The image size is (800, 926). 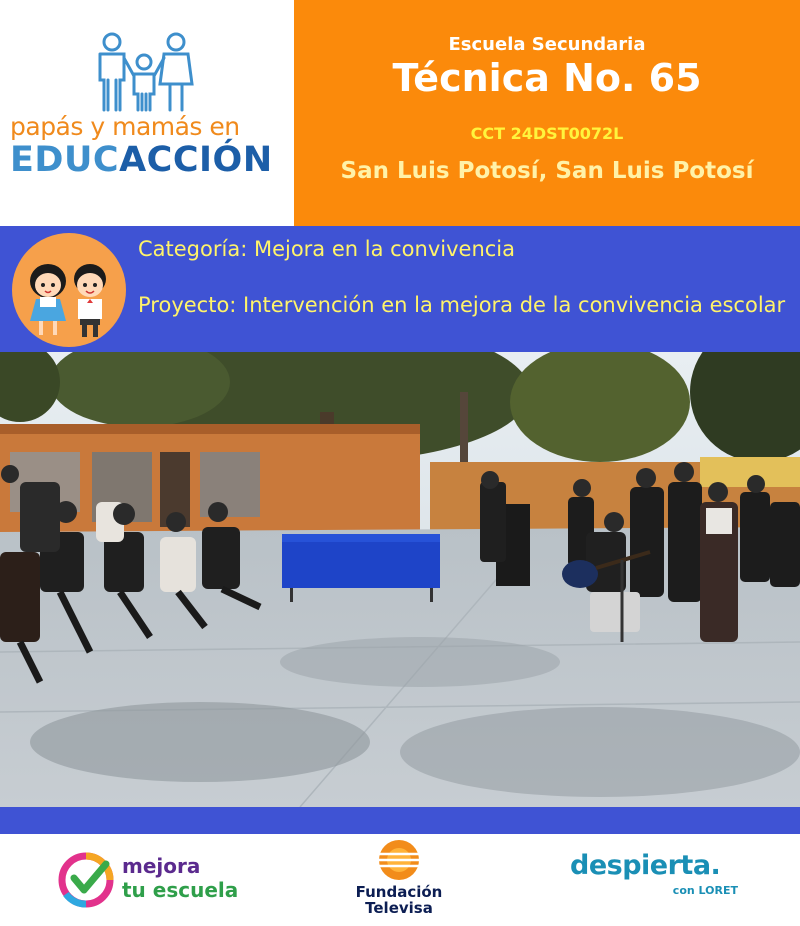 I want to click on fundacion-televisa-logo: Fundación Televisa, so click(x=399, y=880).